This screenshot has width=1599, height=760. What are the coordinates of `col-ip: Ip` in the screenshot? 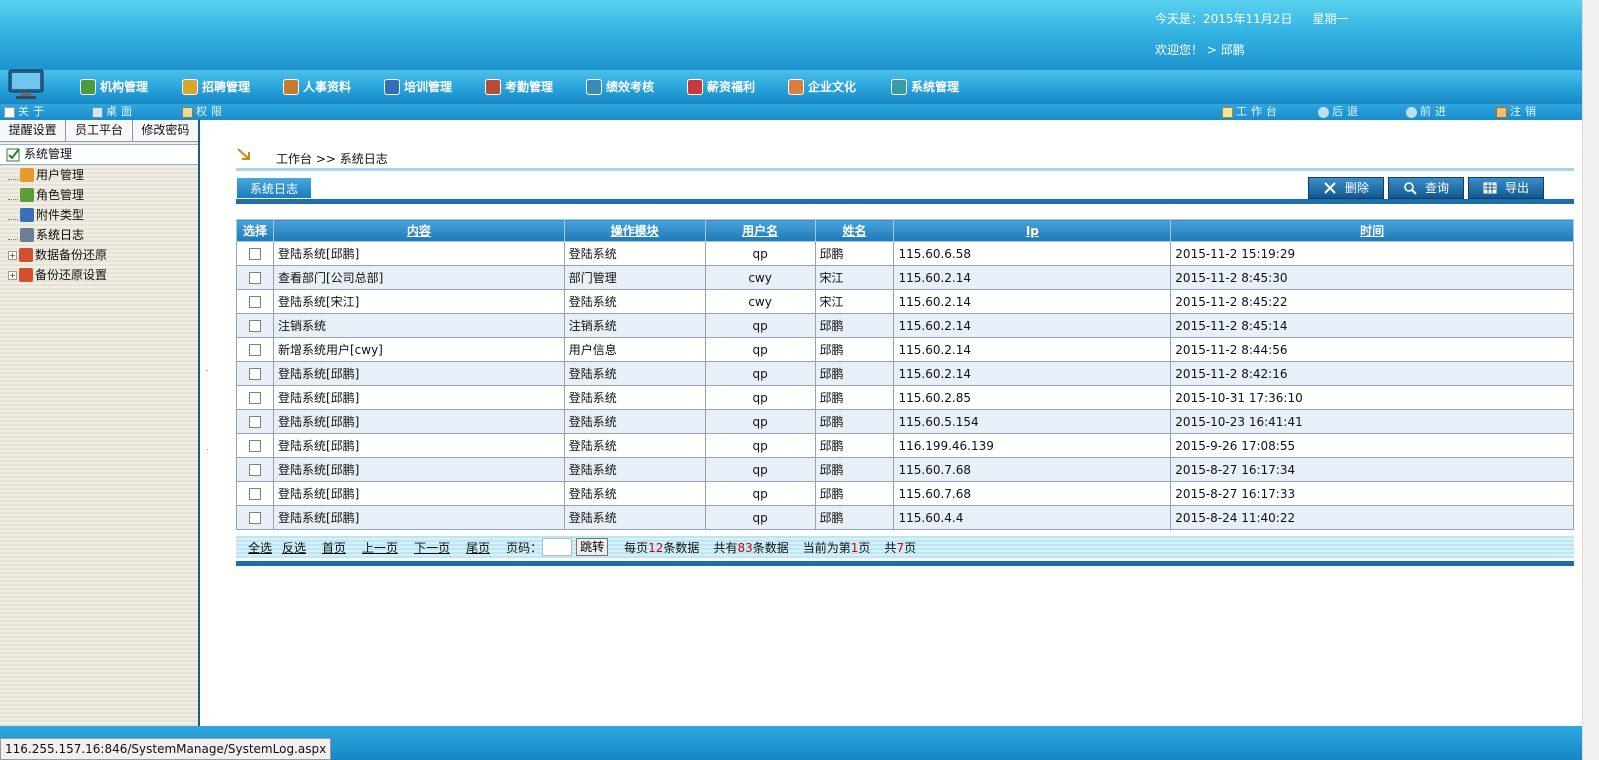 It's located at (1032, 230).